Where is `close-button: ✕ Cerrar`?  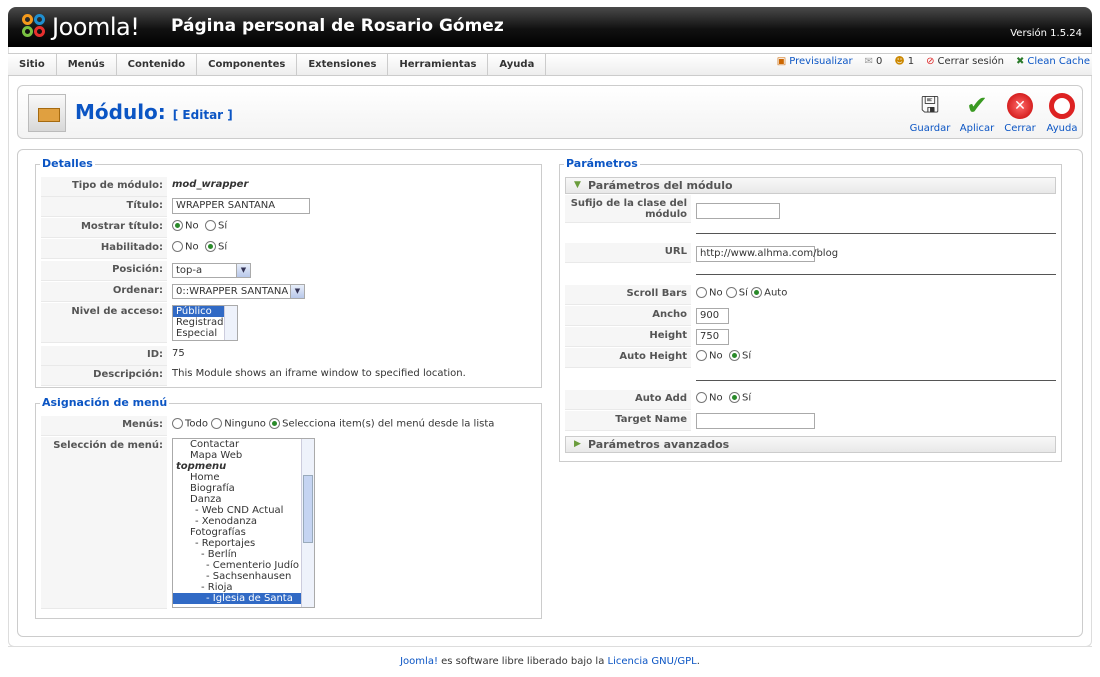
close-button: ✕ Cerrar is located at coordinates (1020, 113).